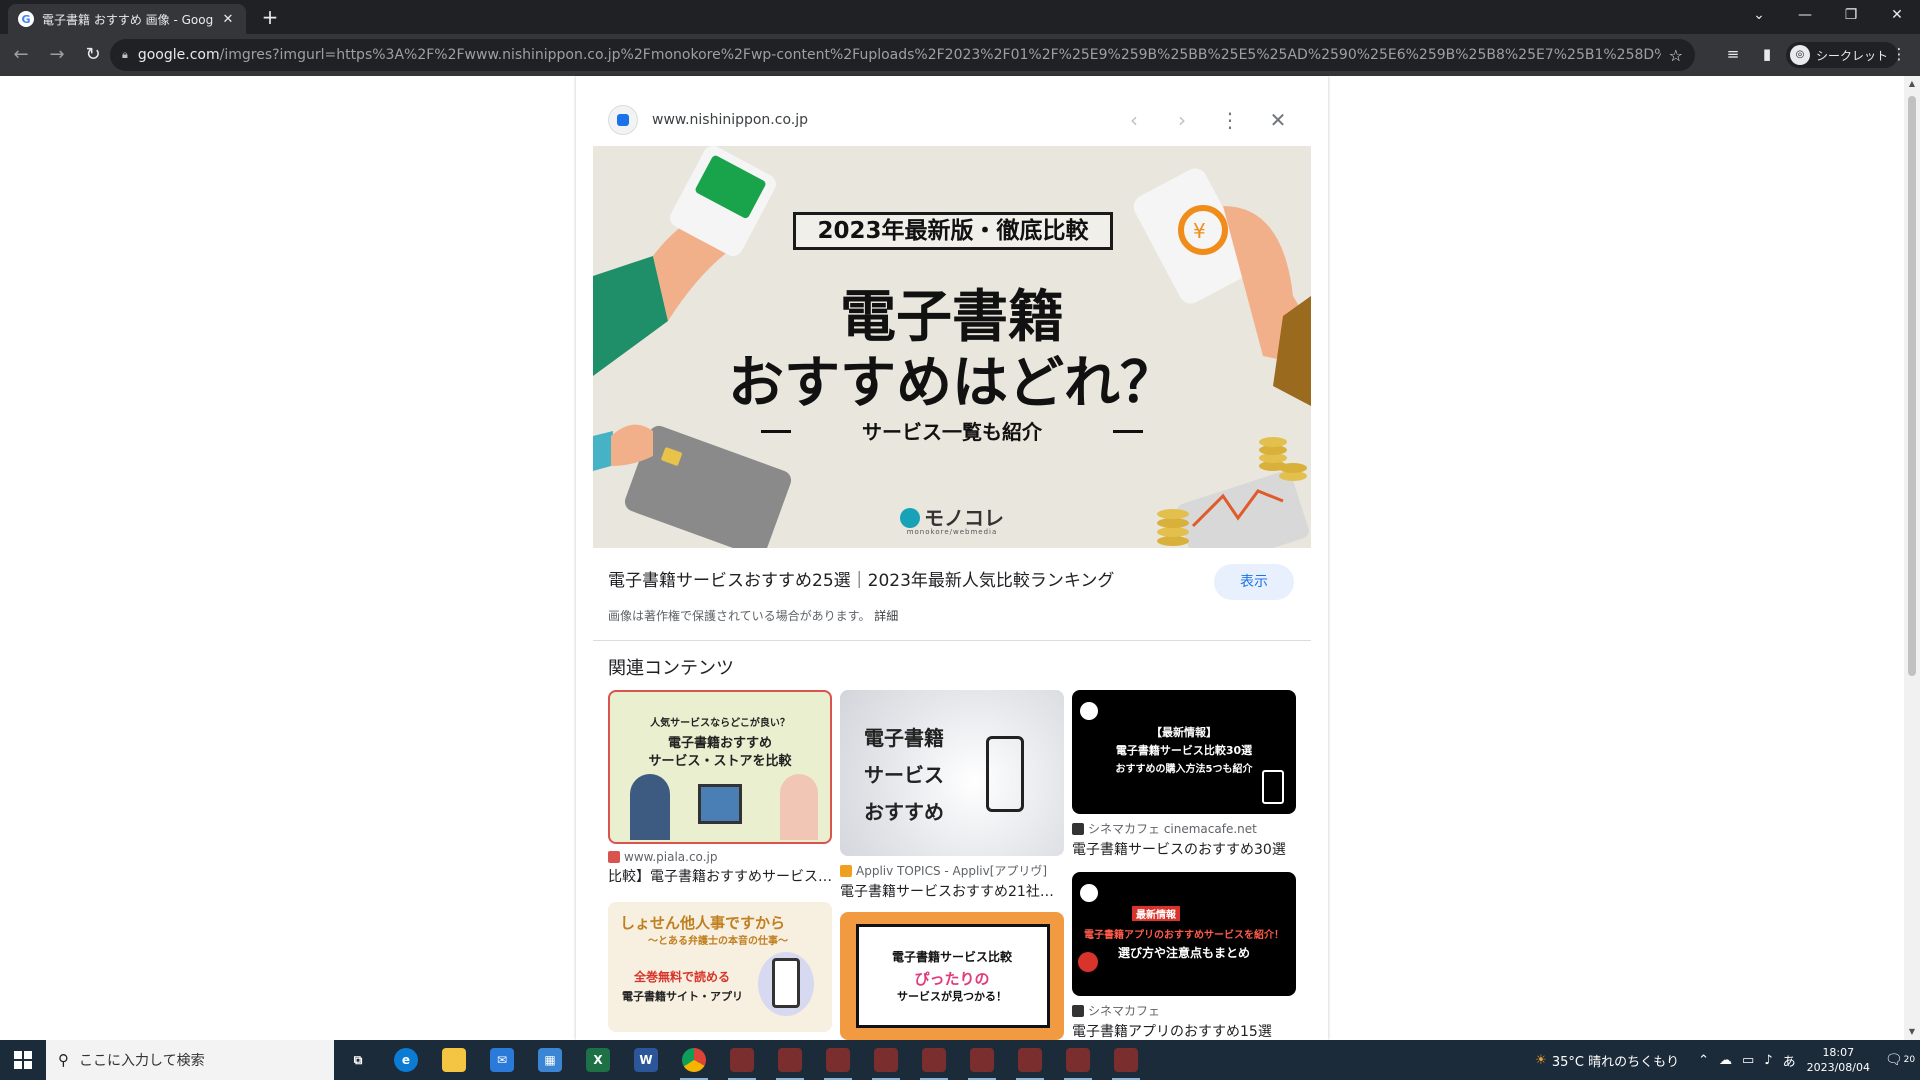 Image resolution: width=1920 pixels, height=1080 pixels. Describe the element at coordinates (1541, 1060) in the screenshot. I see `weather-icon: ☀` at that location.